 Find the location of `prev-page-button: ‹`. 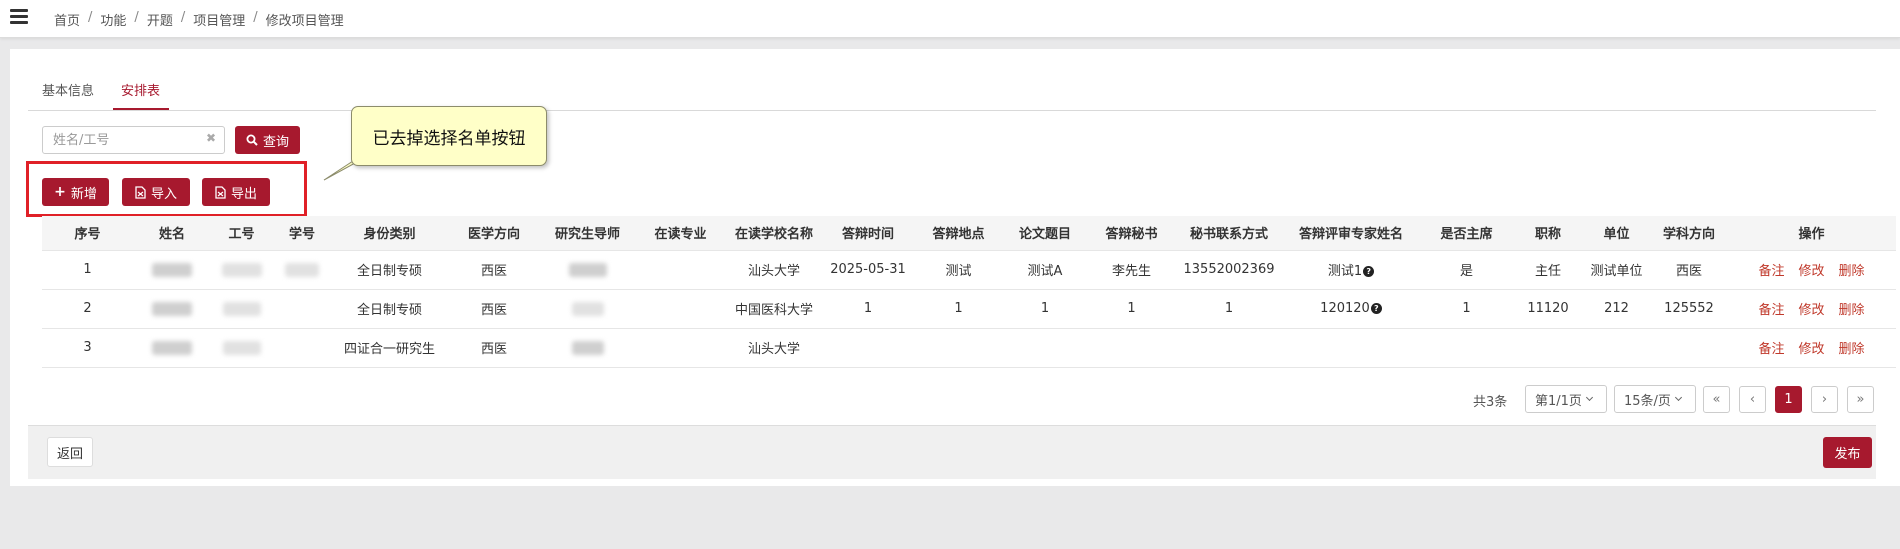

prev-page-button: ‹ is located at coordinates (1752, 399).